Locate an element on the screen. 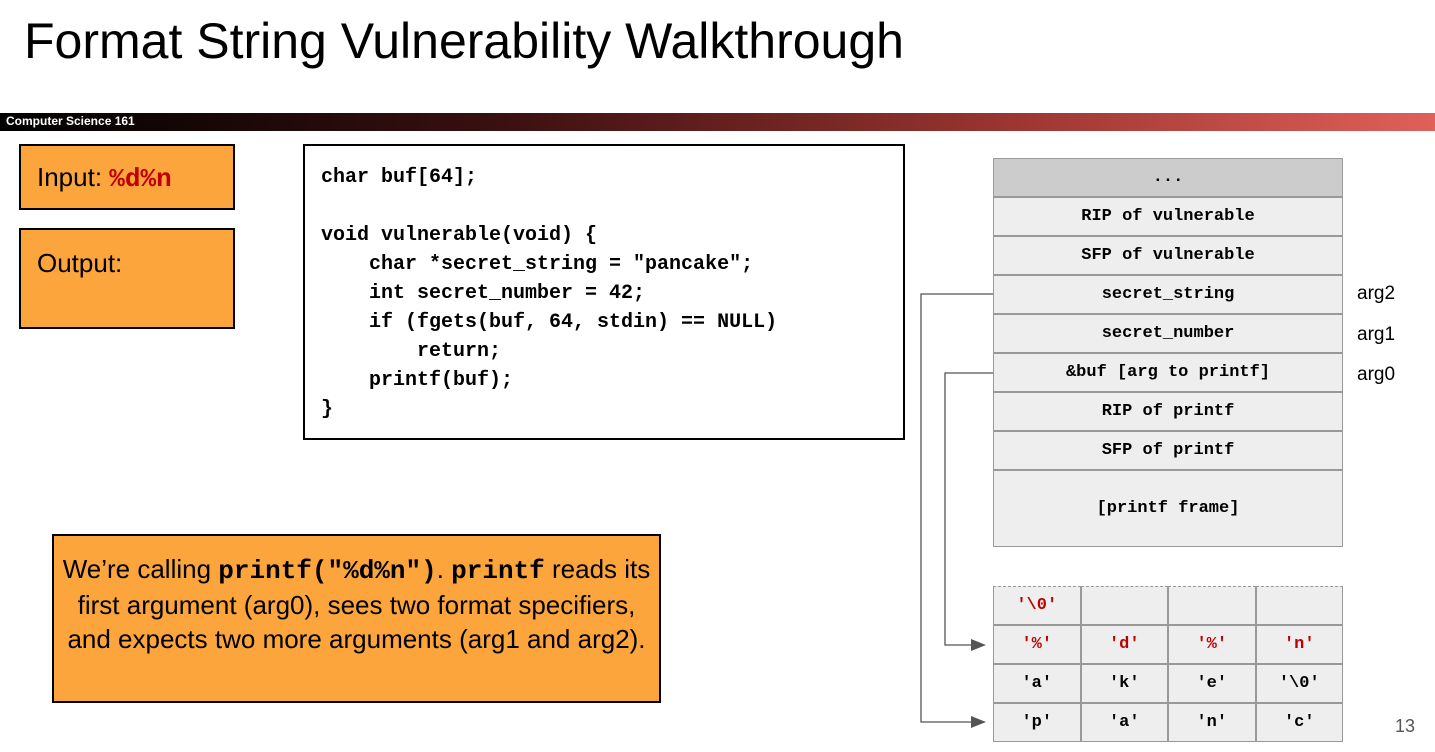 The image size is (1435, 752). note-code: printf("%d%n") is located at coordinates (327, 571).